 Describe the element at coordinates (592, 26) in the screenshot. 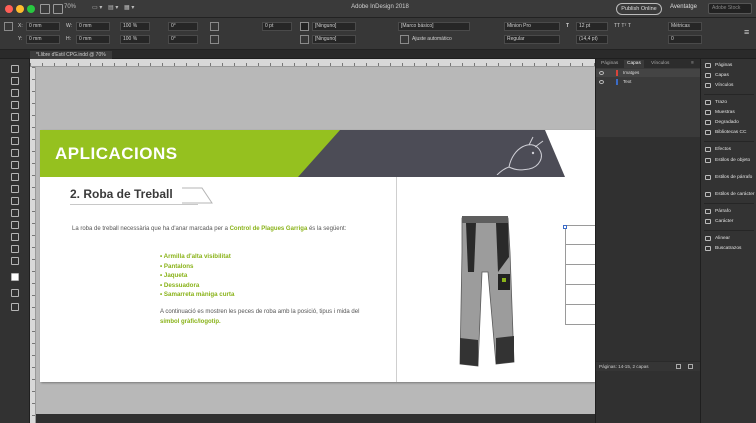

I see `font-size-field: 12 pt` at that location.